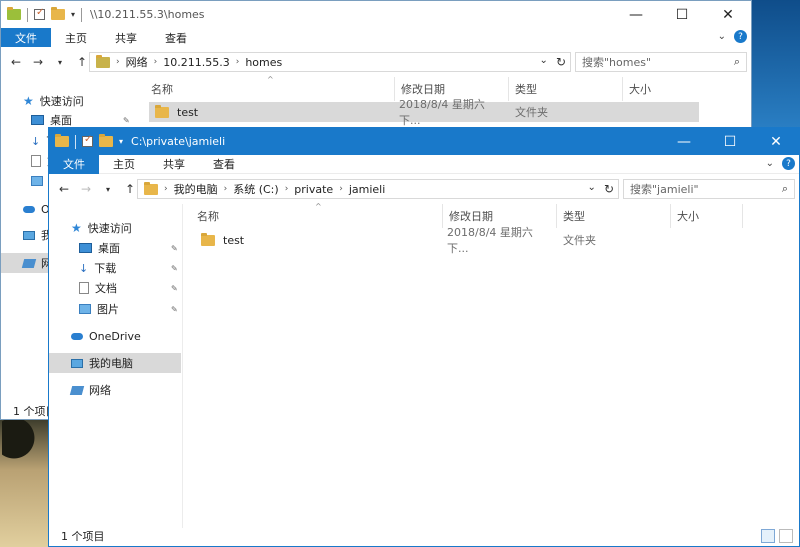  I want to click on search-input: 搜索"jamieli" ⌕, so click(709, 189).